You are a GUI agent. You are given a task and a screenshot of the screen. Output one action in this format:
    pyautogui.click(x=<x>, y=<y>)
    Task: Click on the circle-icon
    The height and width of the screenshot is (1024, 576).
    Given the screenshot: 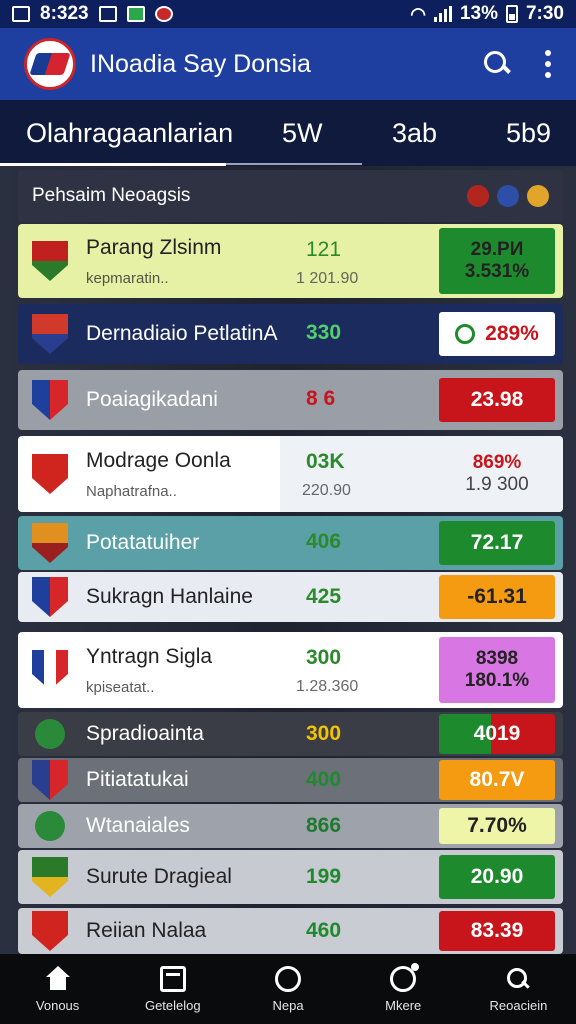 What is the action you would take?
    pyautogui.click(x=288, y=978)
    